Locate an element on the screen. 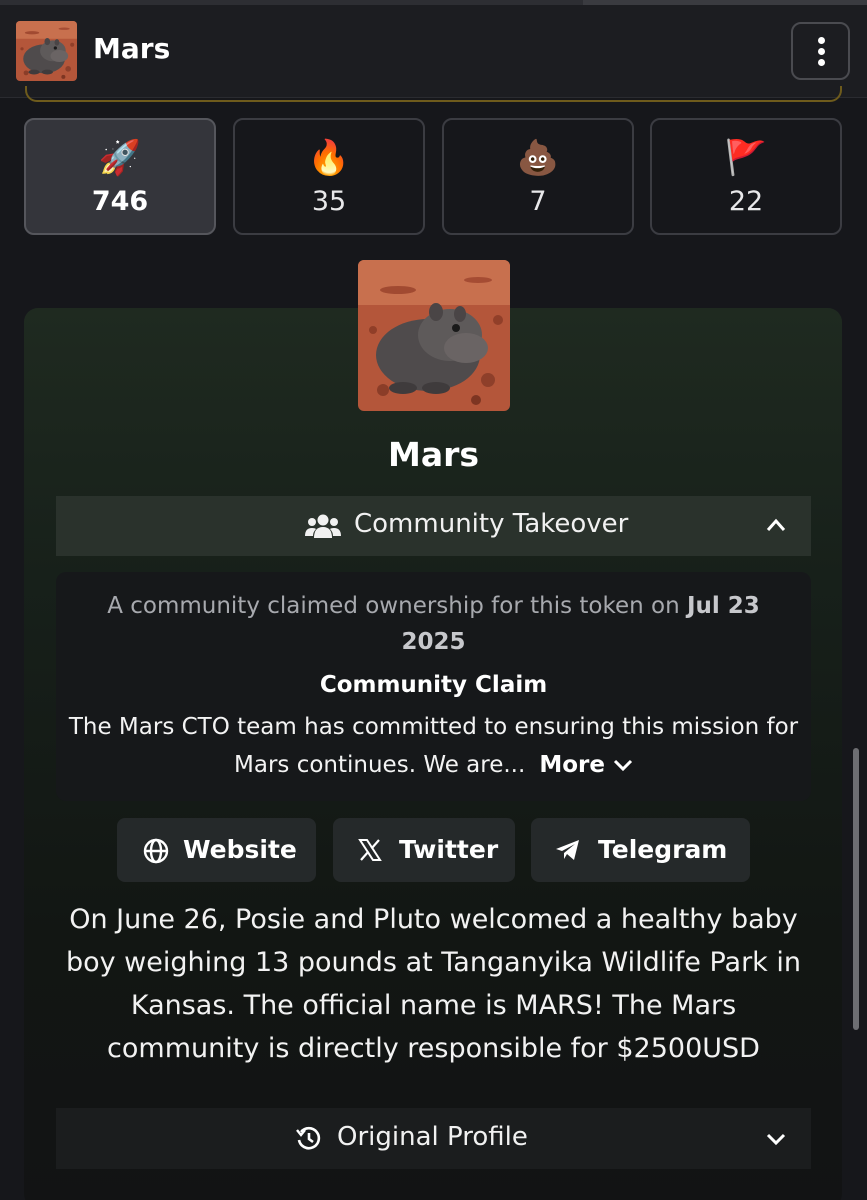  token-thumbnail is located at coordinates (46, 51).